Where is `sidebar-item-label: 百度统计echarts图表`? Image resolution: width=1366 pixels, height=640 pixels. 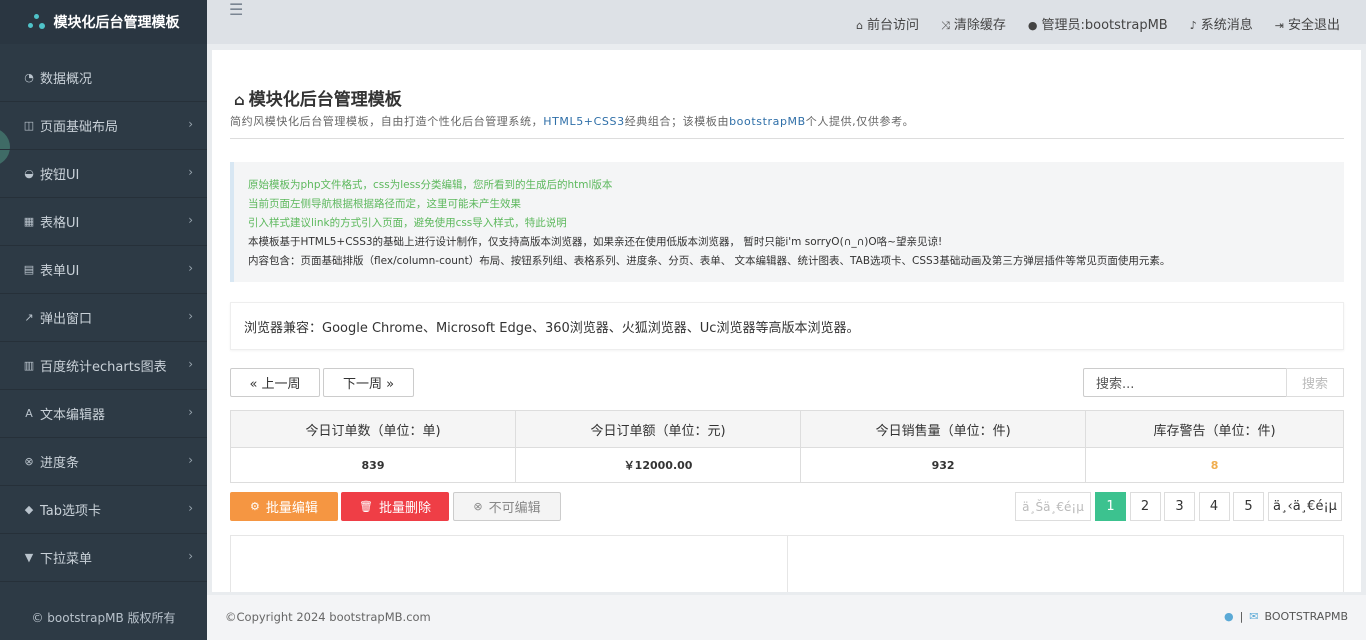
sidebar-item-label: 百度统计echarts图表 is located at coordinates (103, 367).